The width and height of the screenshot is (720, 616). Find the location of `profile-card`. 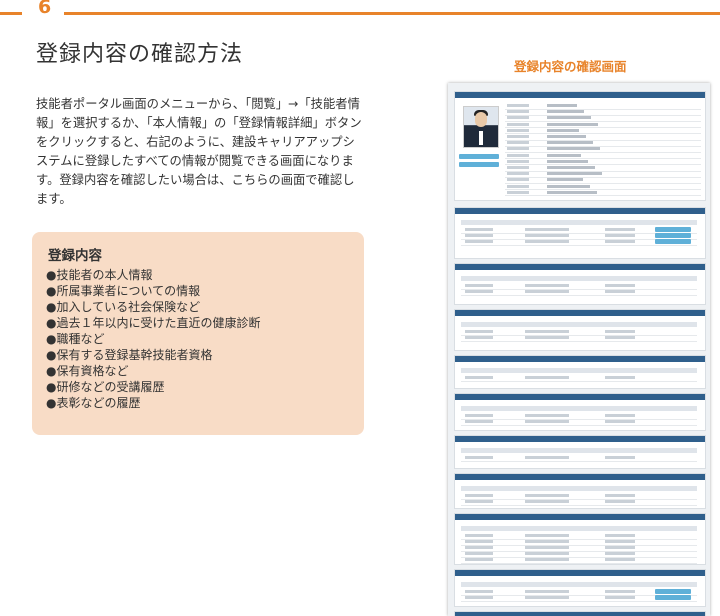

profile-card is located at coordinates (580, 146).